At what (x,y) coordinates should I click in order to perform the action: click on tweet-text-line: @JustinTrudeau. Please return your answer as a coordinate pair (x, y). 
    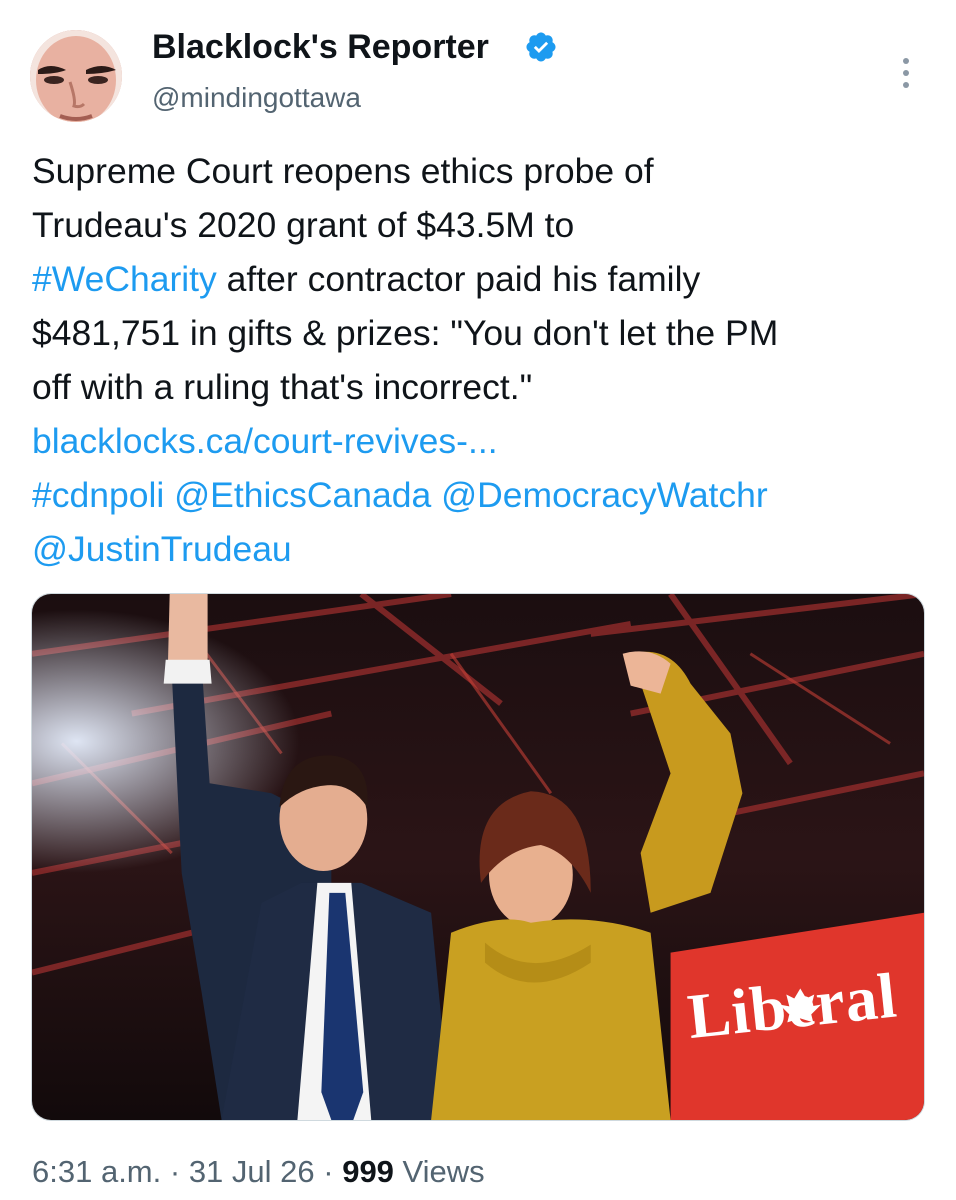
    Looking at the image, I should click on (482, 549).